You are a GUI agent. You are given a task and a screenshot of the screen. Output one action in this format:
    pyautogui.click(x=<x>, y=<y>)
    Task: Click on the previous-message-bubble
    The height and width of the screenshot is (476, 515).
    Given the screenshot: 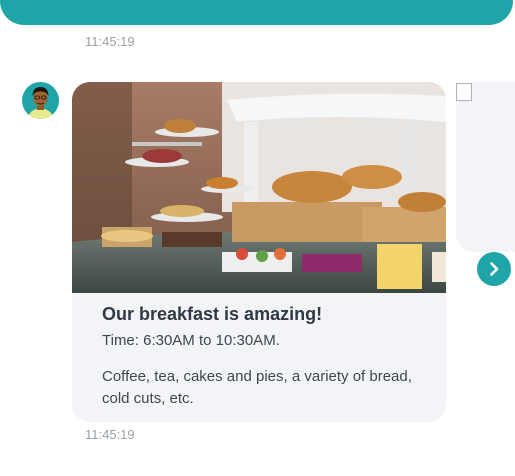 What is the action you would take?
    pyautogui.click(x=256, y=12)
    